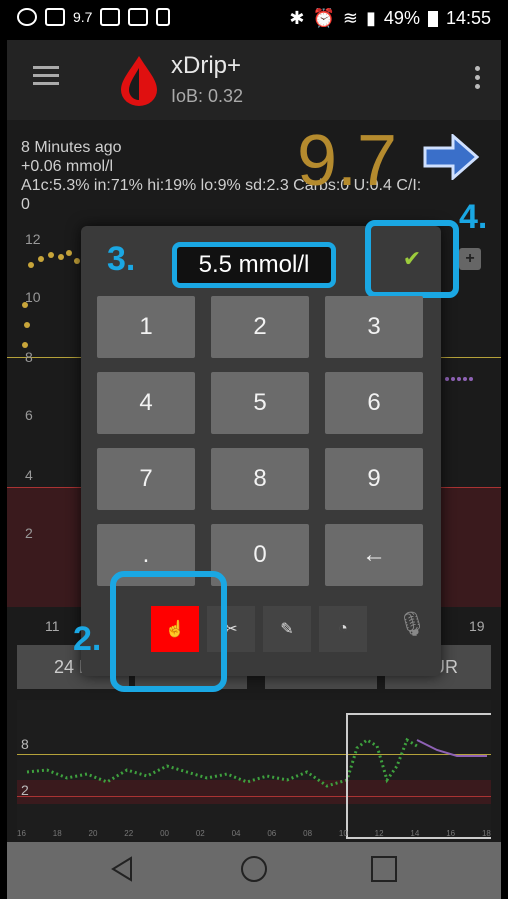 The width and height of the screenshot is (508, 899). What do you see at coordinates (379, 833) in the screenshot?
I see `preview-x-tick: 12` at bounding box center [379, 833].